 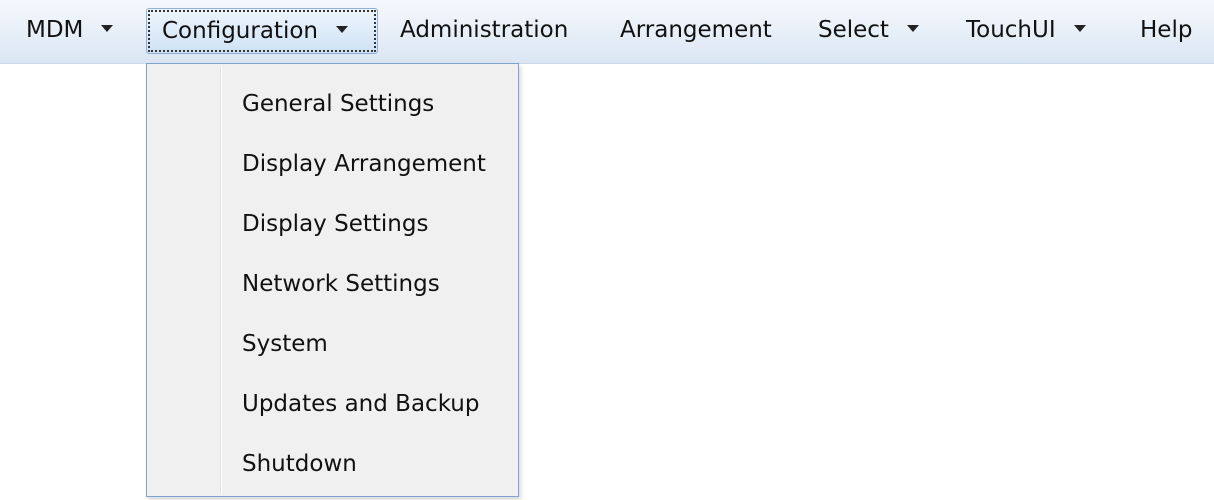 I want to click on menu-item-general-settings: General Settings, so click(x=338, y=104).